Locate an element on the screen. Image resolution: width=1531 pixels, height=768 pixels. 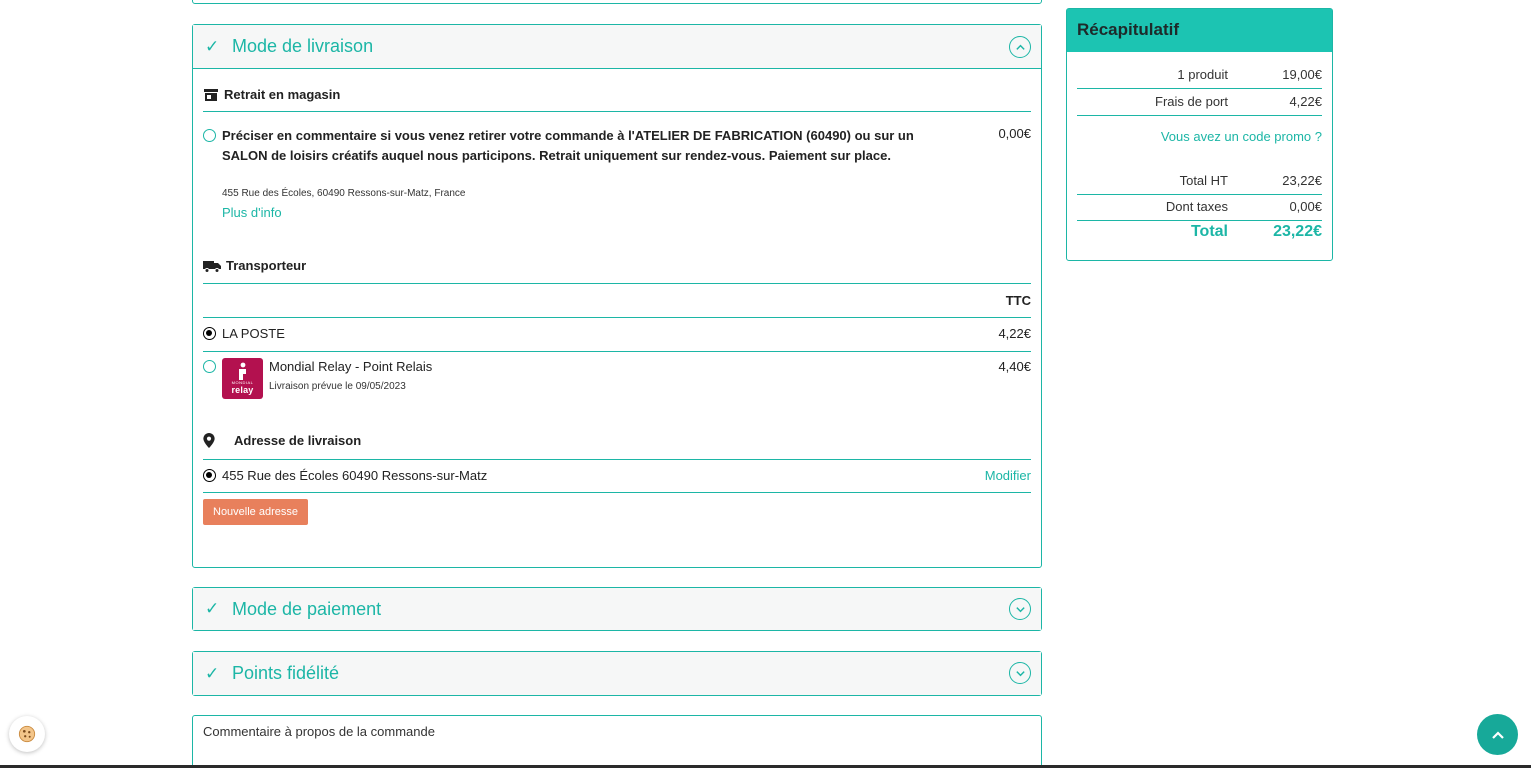
store-icon is located at coordinates (211, 94).